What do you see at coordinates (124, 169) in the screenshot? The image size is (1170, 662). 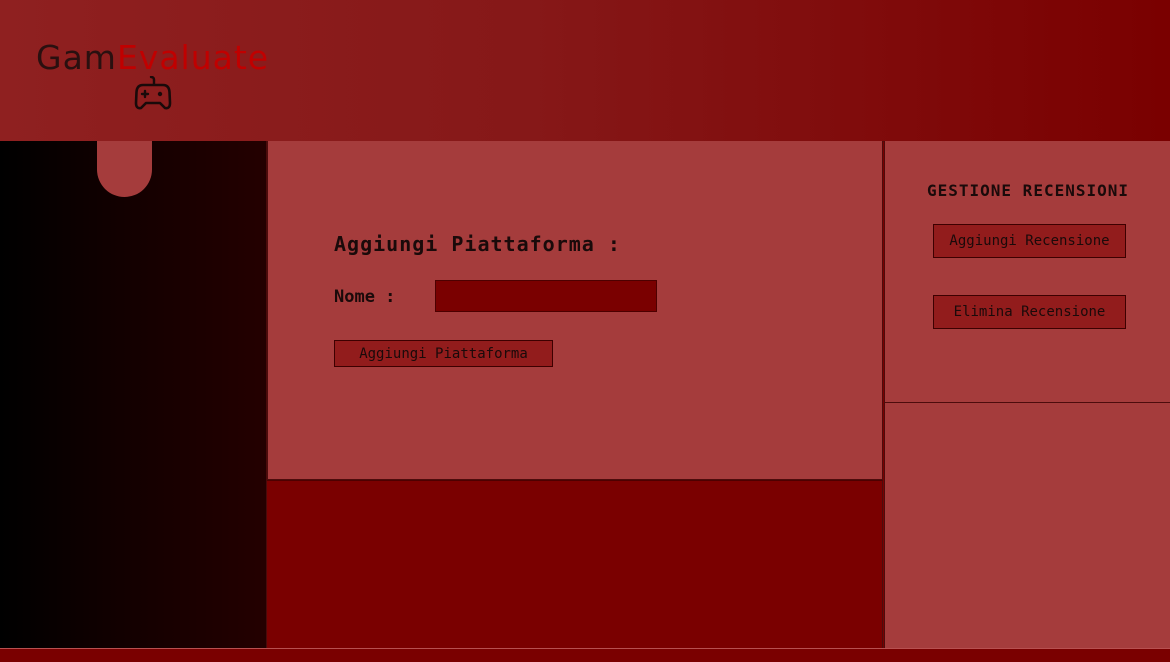 I see `sidebar-toggle-handle` at bounding box center [124, 169].